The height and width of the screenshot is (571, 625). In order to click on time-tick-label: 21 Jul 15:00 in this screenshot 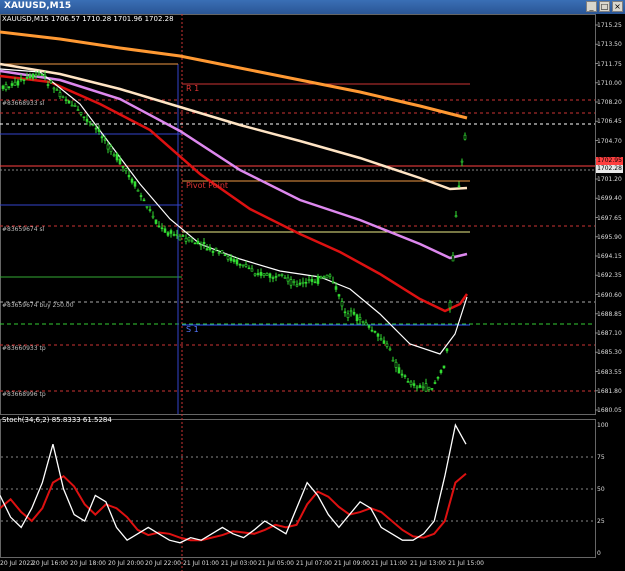, I will do `click(466, 563)`.